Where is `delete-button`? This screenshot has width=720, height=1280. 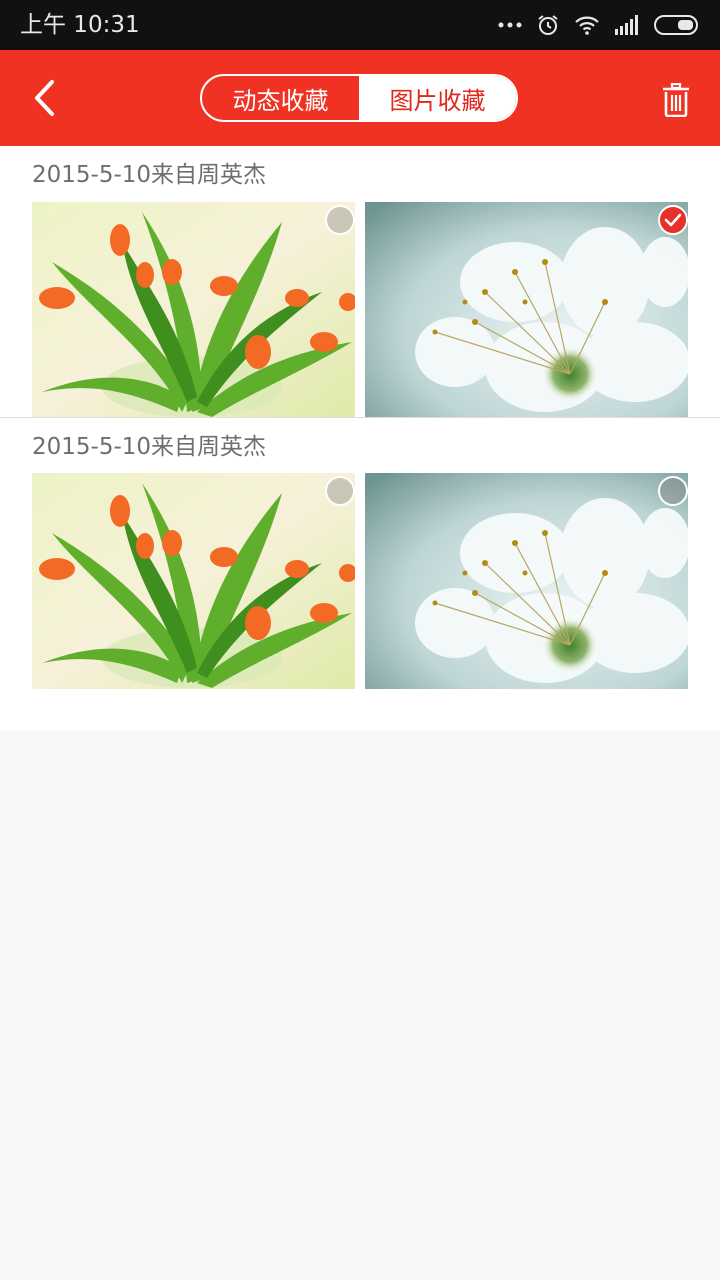 delete-button is located at coordinates (676, 100).